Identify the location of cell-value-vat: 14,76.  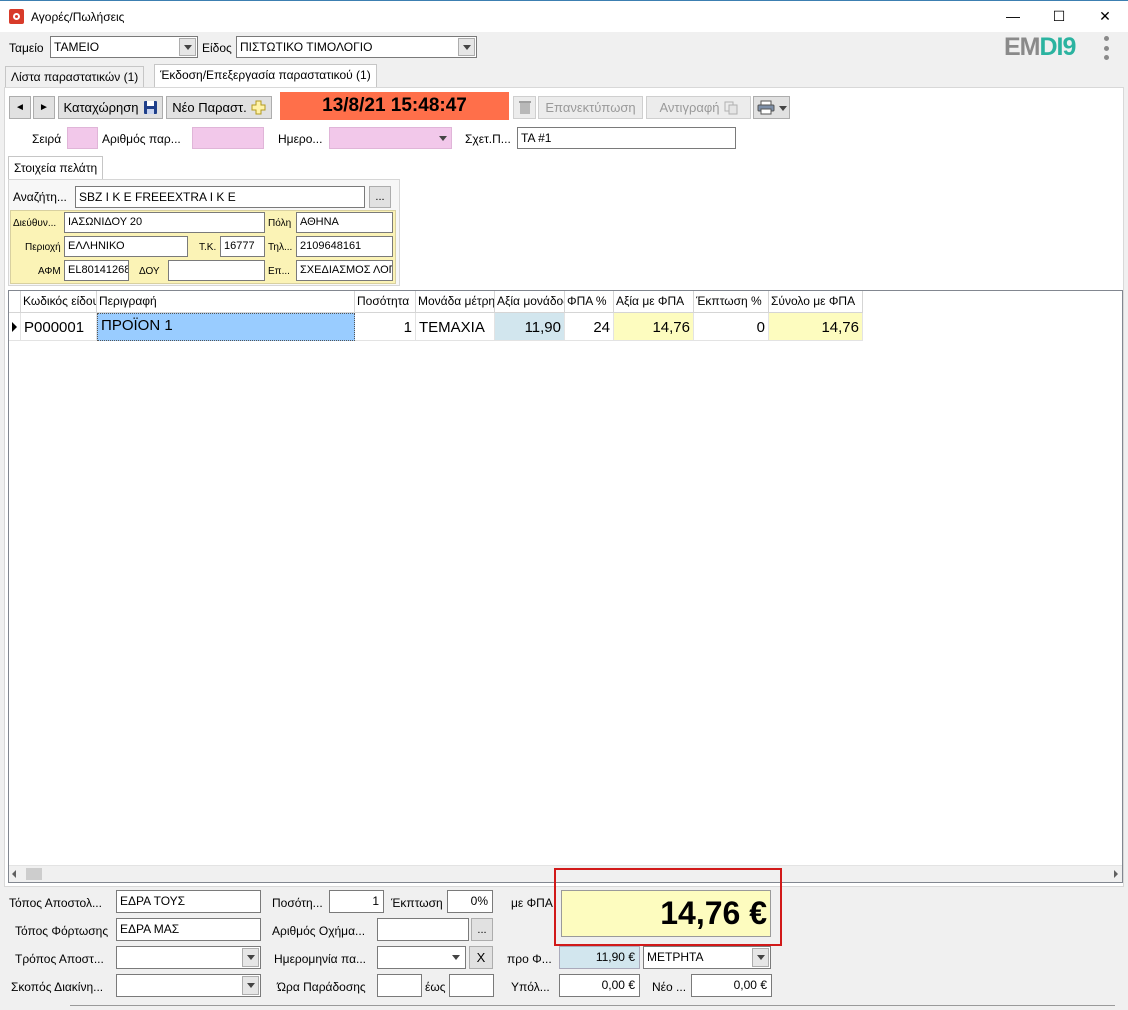
(654, 327).